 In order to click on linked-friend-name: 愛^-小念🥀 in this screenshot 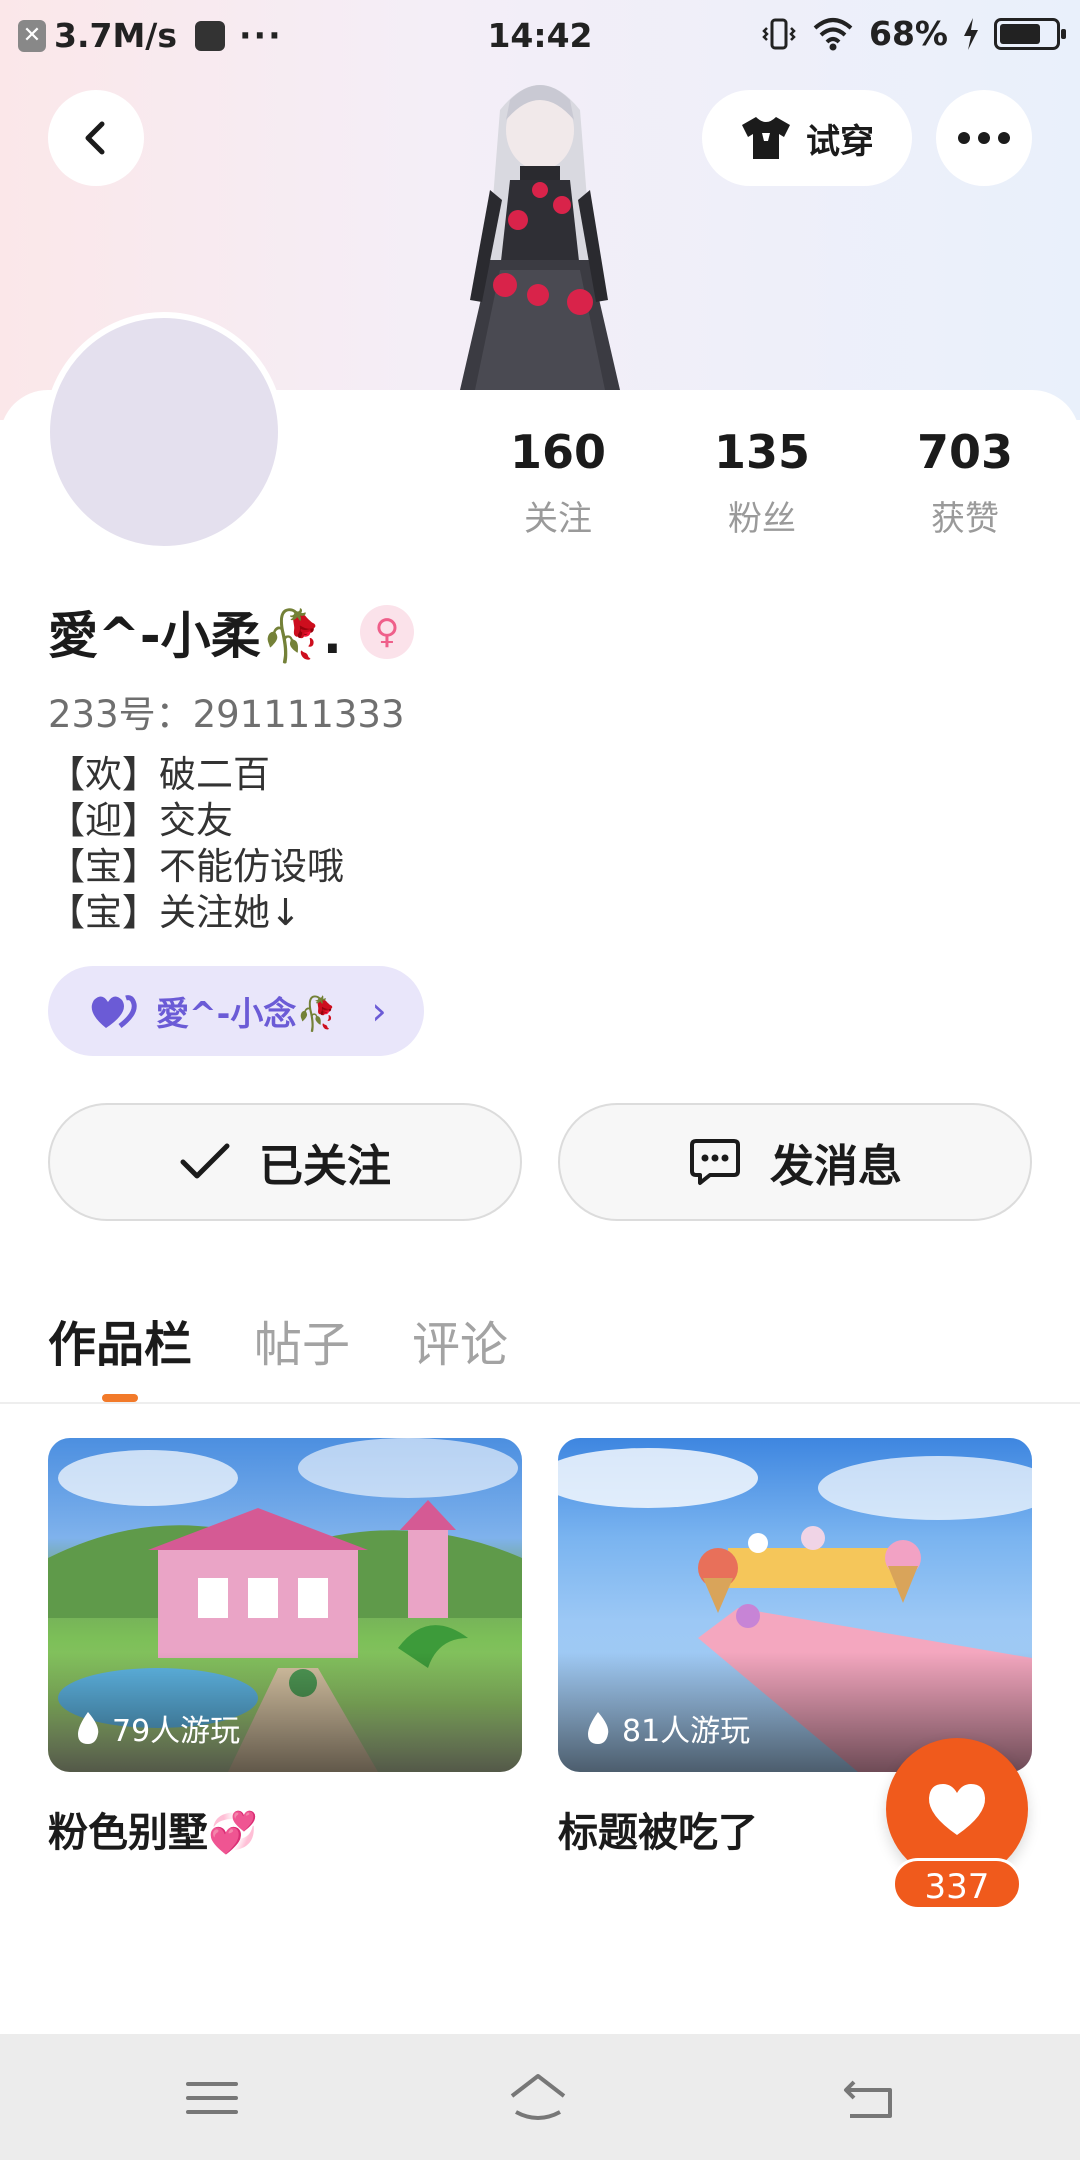, I will do `click(247, 1013)`.